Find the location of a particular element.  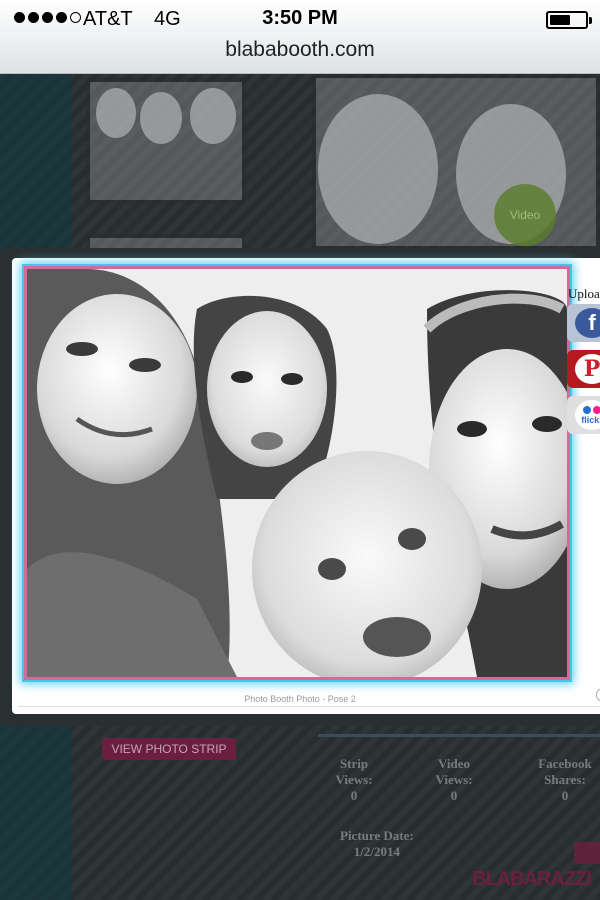

battery-fill is located at coordinates (560, 20).